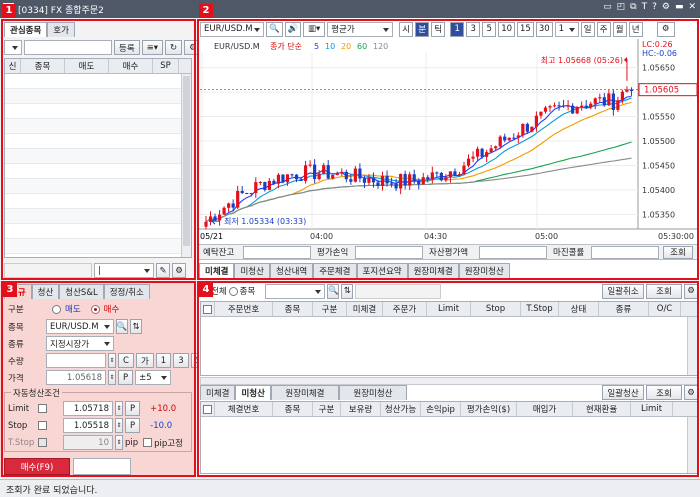 The height and width of the screenshot is (497, 700). I want to click on help-icon: ?, so click(654, 7).